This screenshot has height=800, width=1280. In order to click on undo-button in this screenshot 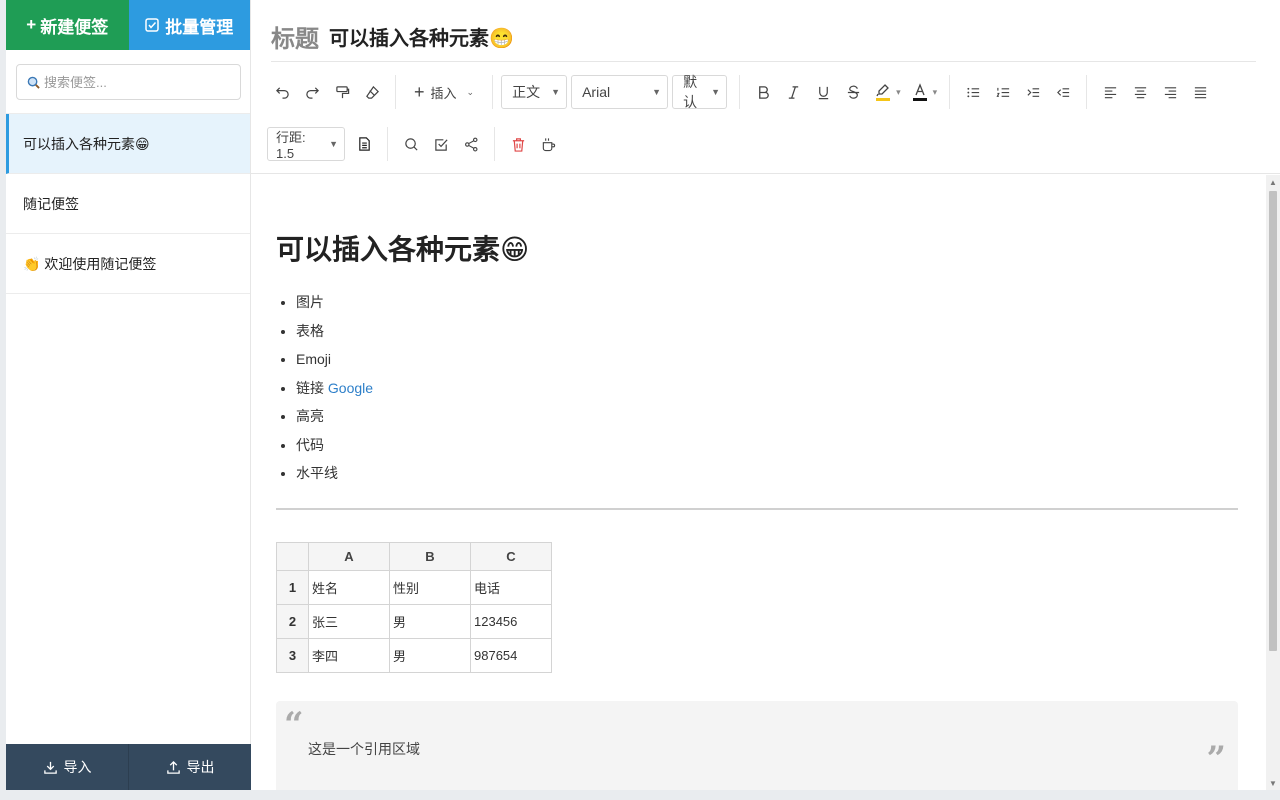, I will do `click(282, 92)`.